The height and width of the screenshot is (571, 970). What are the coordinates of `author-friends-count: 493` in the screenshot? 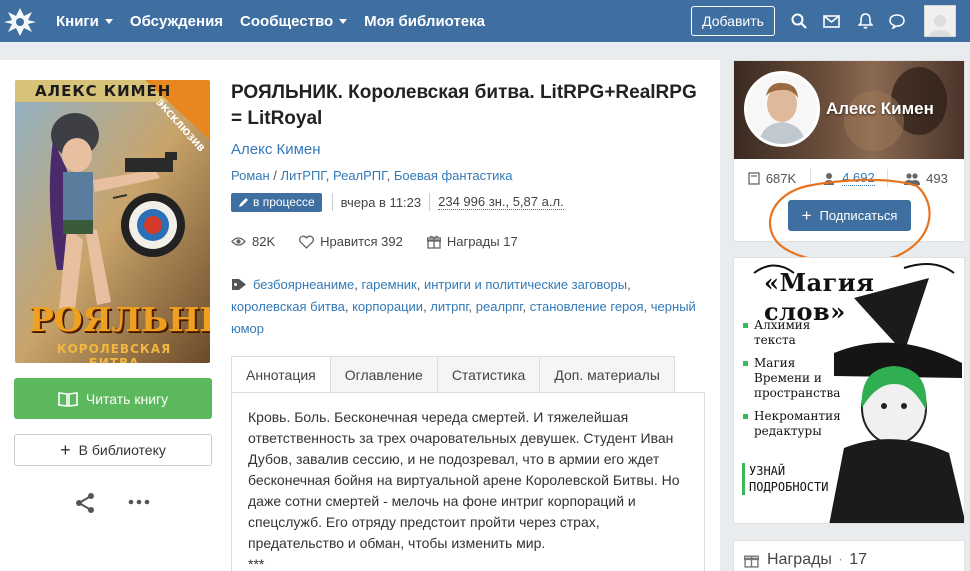 It's located at (937, 178).